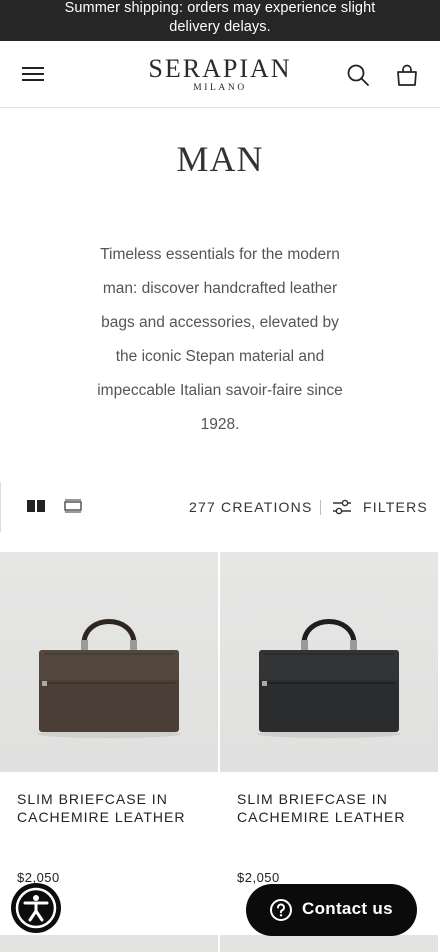  Describe the element at coordinates (220, 159) in the screenshot. I see `page-title: MAN` at that location.